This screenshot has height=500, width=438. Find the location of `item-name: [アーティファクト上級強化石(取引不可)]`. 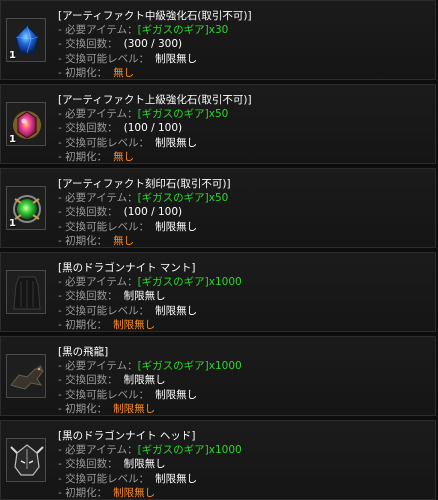

item-name: [アーティファクト上級強化石(取引不可)] is located at coordinates (155, 100).